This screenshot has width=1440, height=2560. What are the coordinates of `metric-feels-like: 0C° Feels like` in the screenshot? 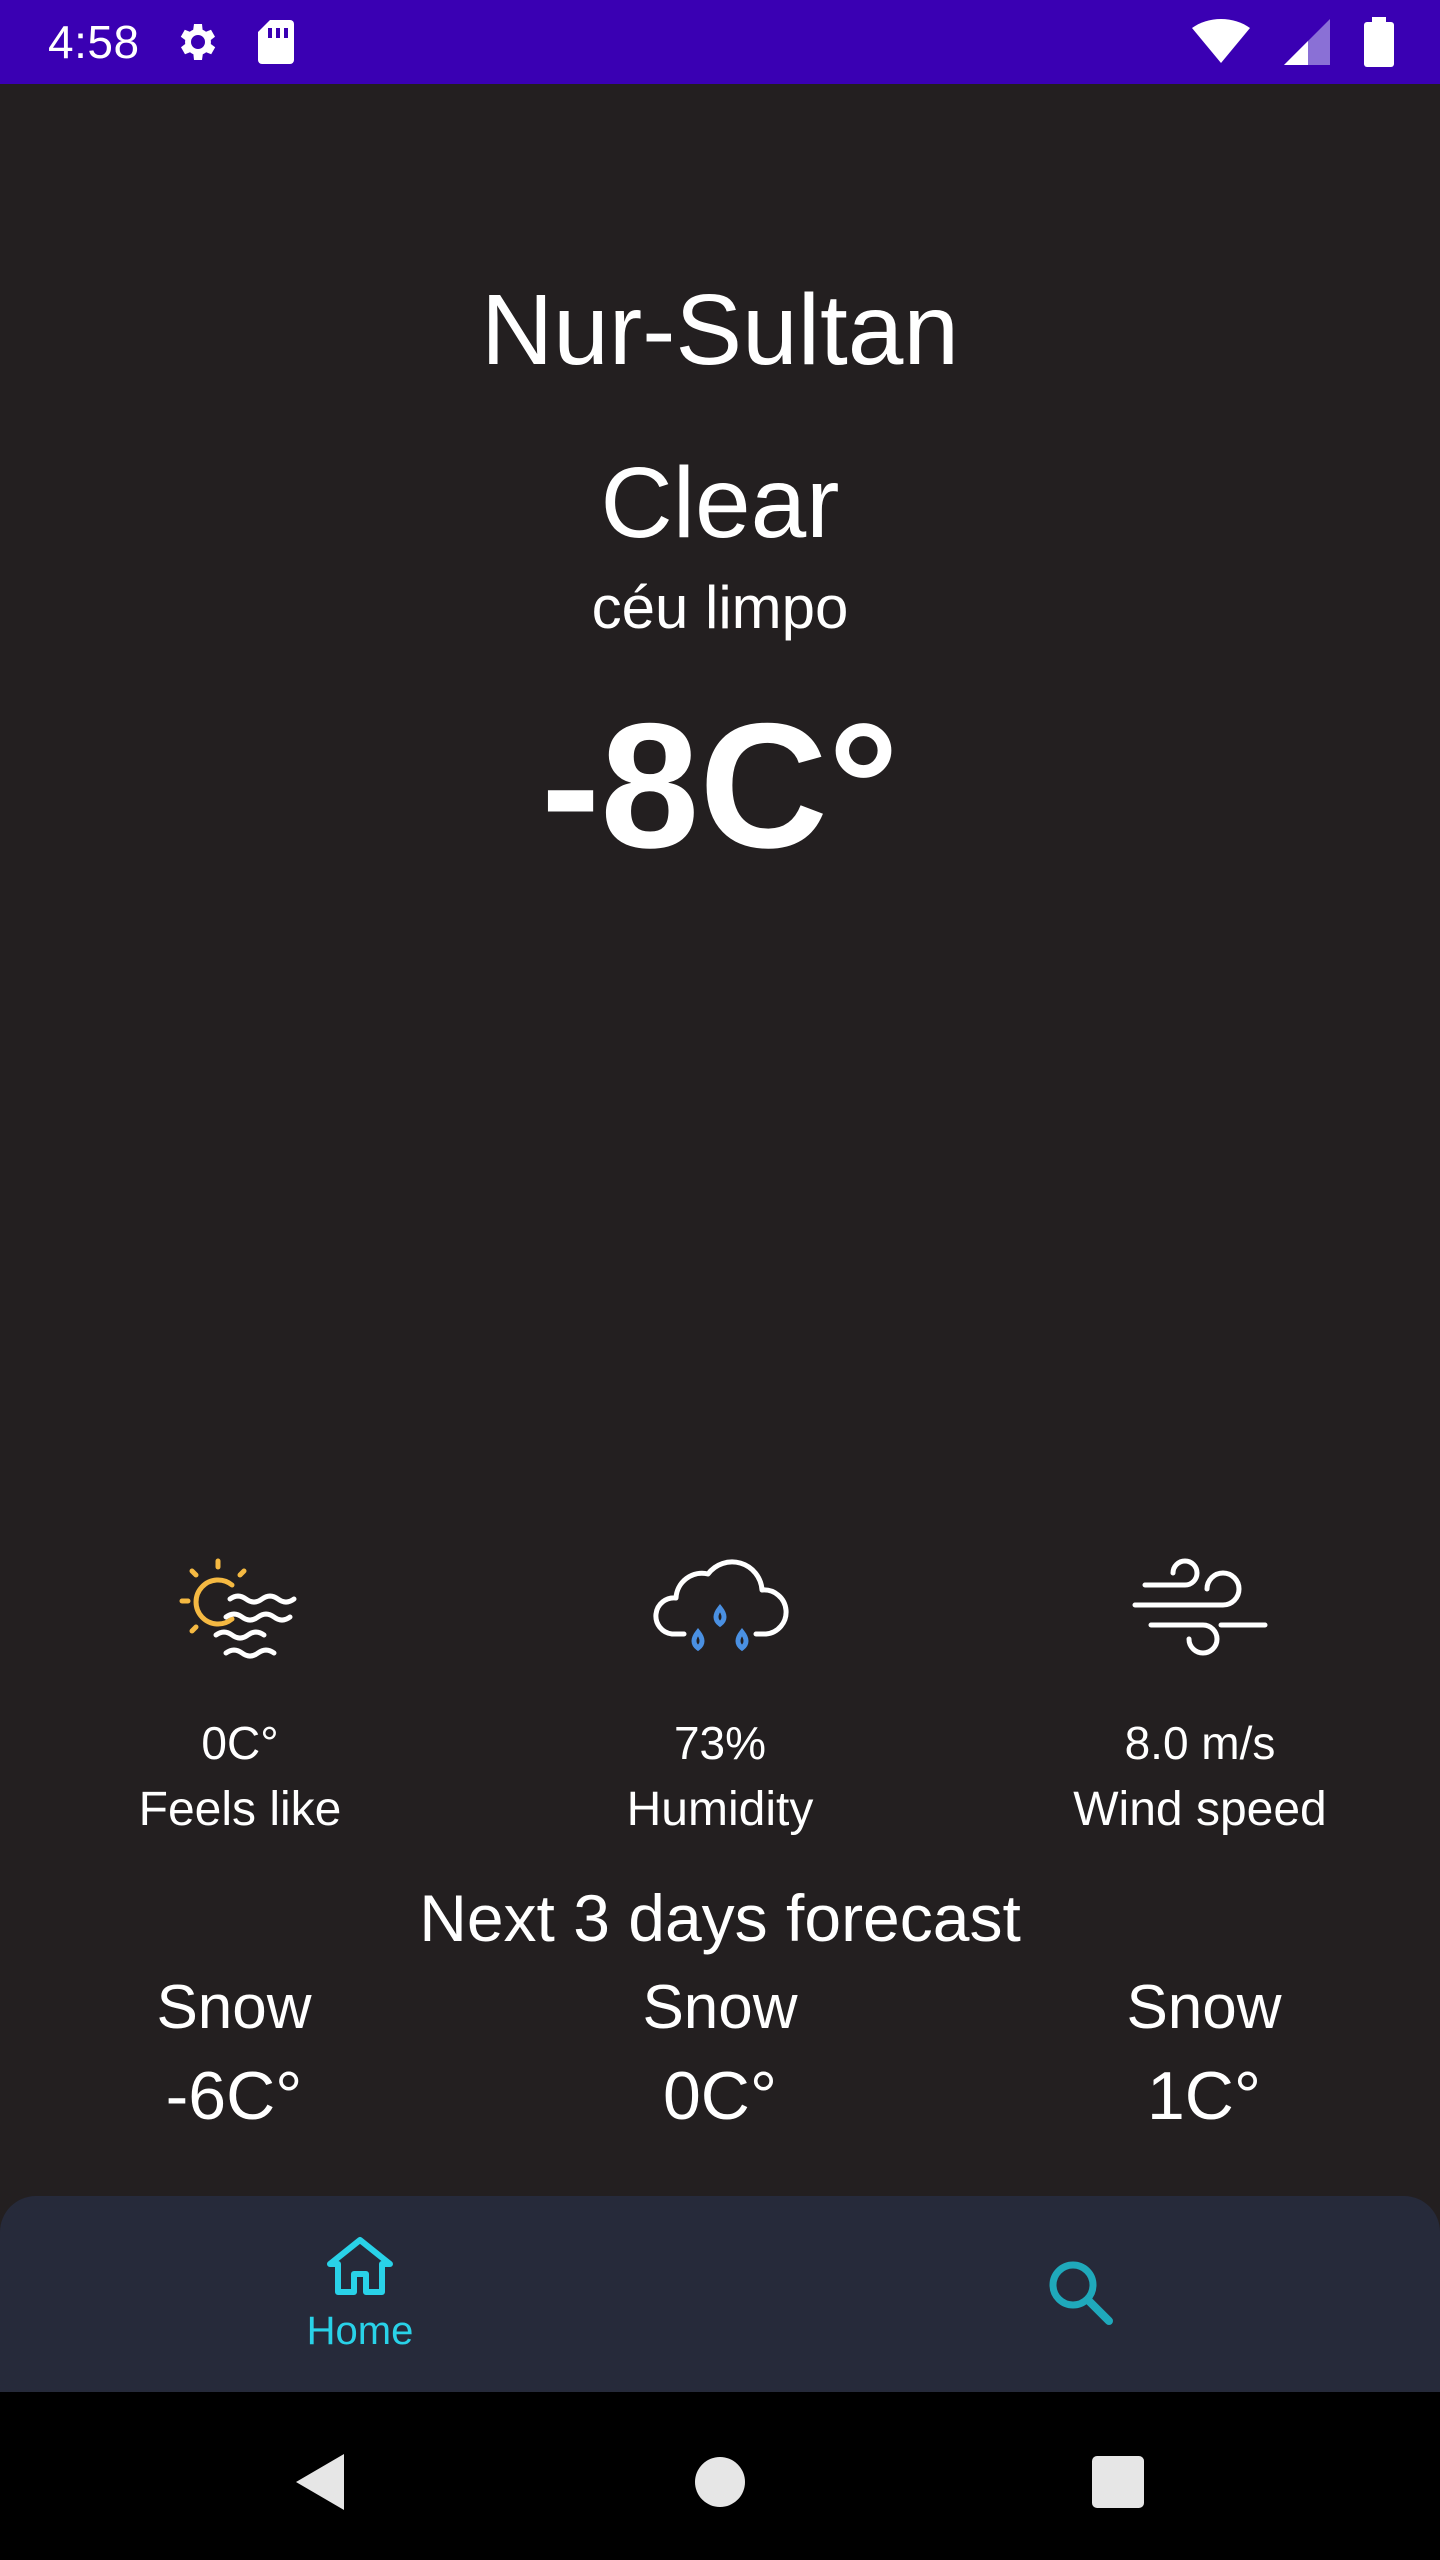 It's located at (240, 1692).